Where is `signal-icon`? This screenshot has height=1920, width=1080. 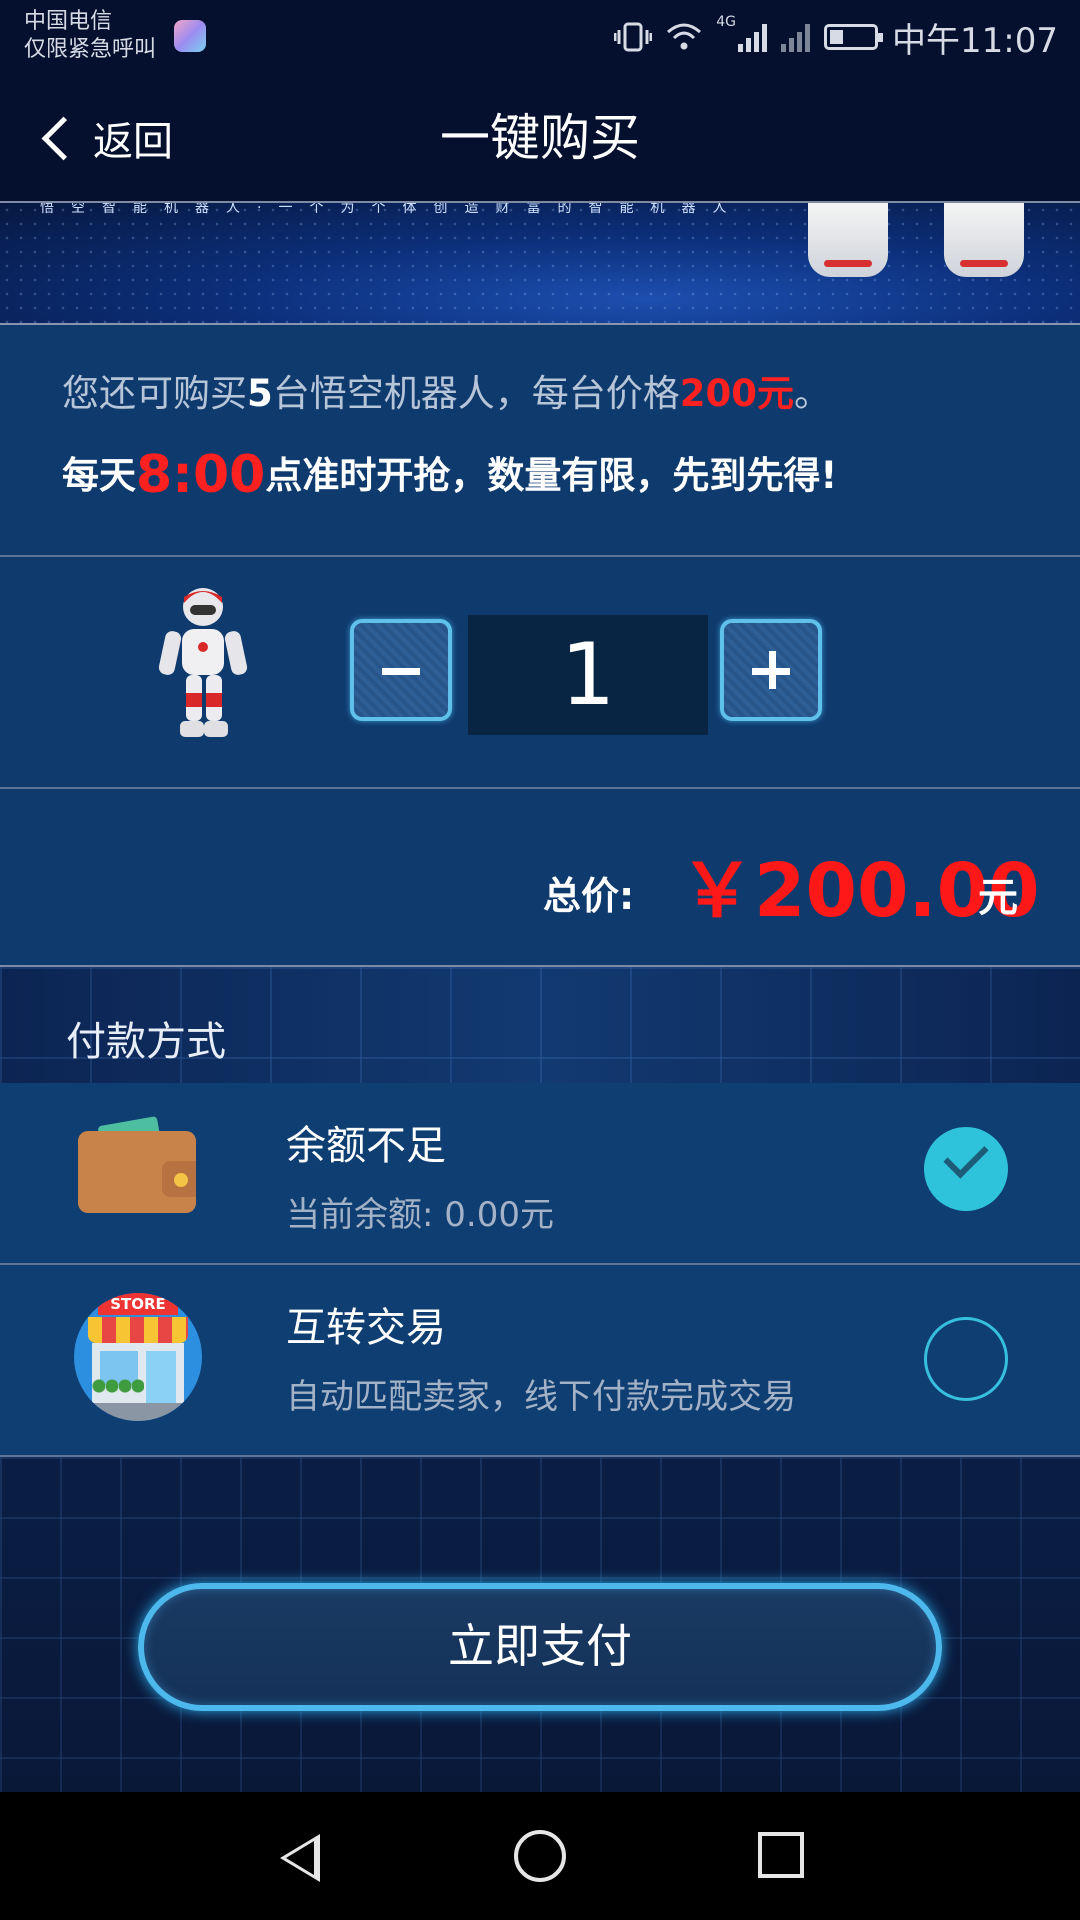 signal-icon is located at coordinates (753, 37).